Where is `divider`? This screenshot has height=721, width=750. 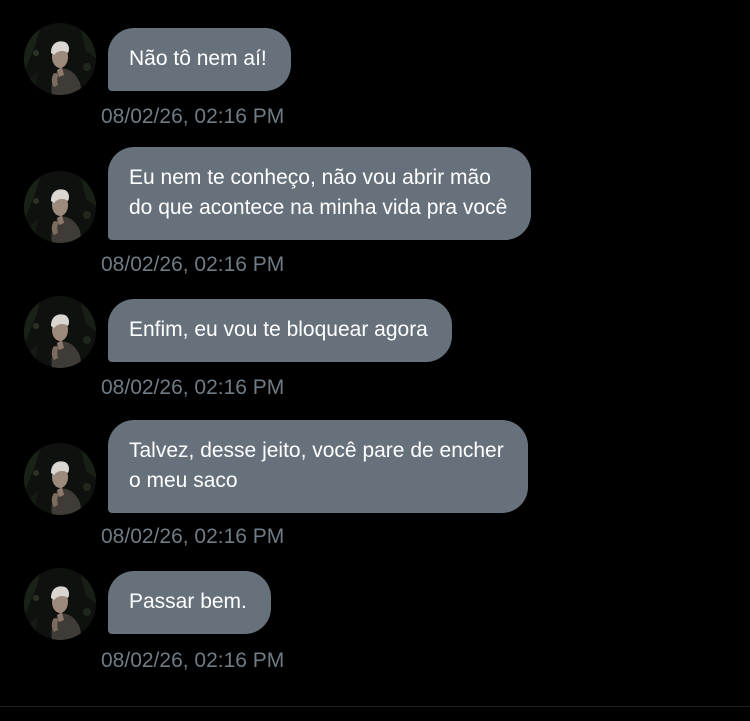 divider is located at coordinates (375, 706).